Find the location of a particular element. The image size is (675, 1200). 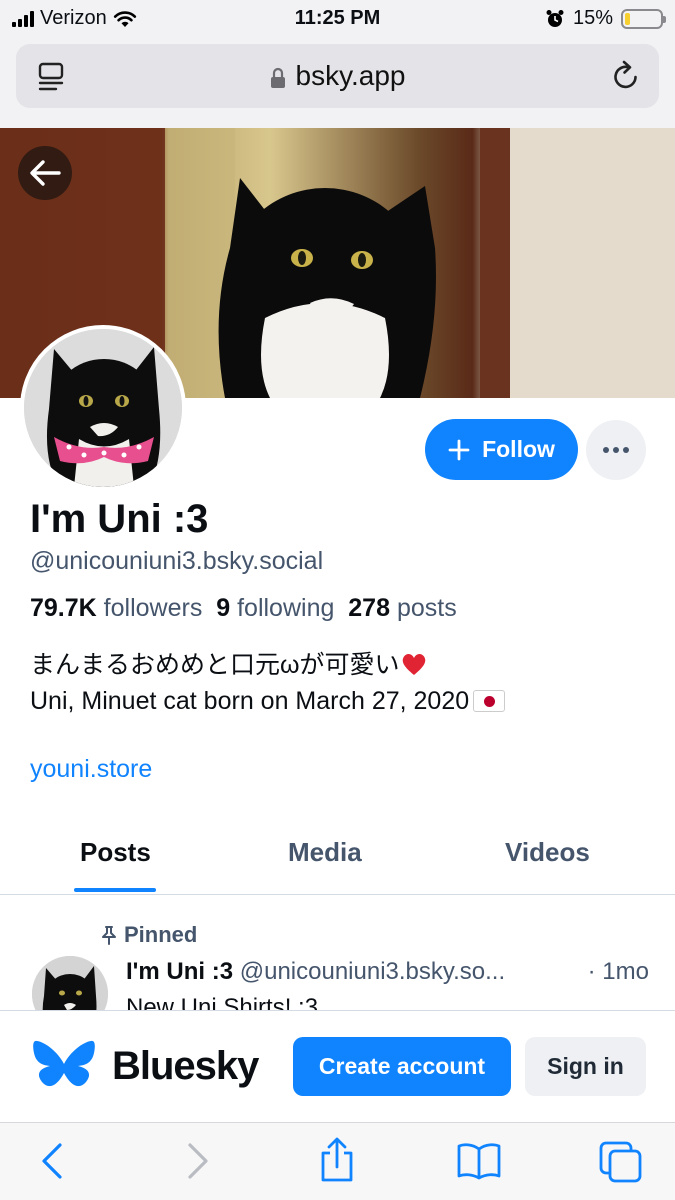

avatar-cat-photo is located at coordinates (103, 408).